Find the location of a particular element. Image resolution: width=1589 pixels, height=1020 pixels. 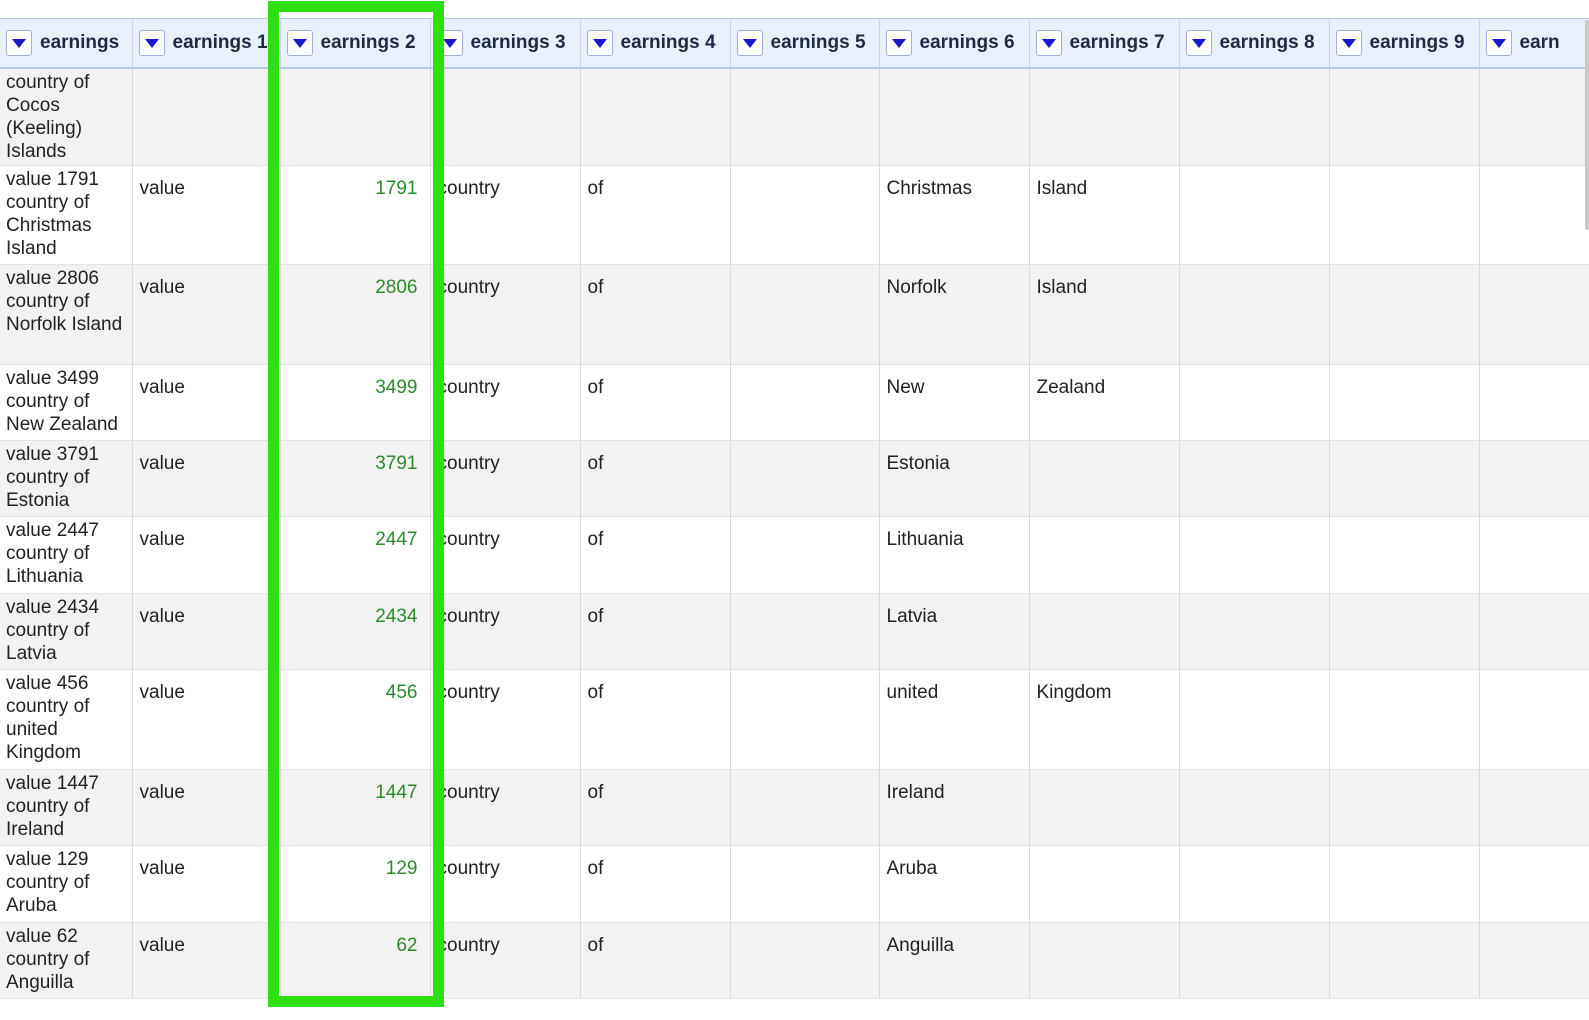

column-header-7: earnings 7 is located at coordinates (1104, 43).